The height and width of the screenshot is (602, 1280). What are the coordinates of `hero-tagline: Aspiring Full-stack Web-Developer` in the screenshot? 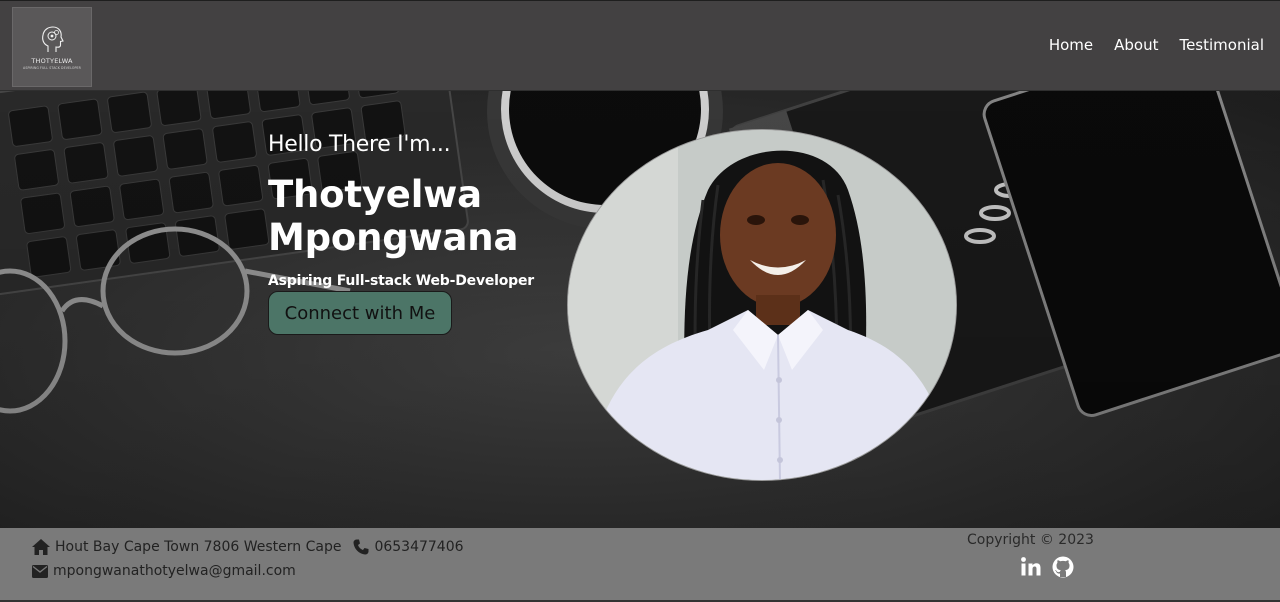 It's located at (401, 281).